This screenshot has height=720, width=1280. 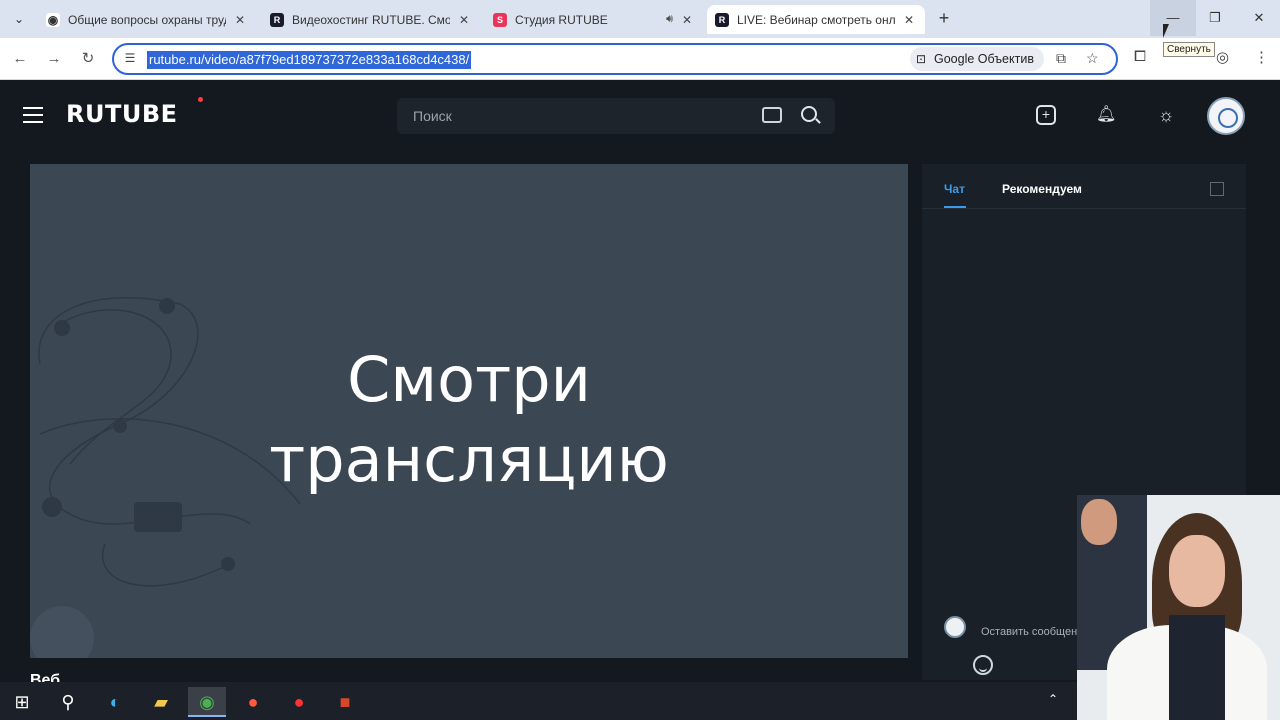 I want to click on close-window-button: ✕, so click(x=1258, y=18).